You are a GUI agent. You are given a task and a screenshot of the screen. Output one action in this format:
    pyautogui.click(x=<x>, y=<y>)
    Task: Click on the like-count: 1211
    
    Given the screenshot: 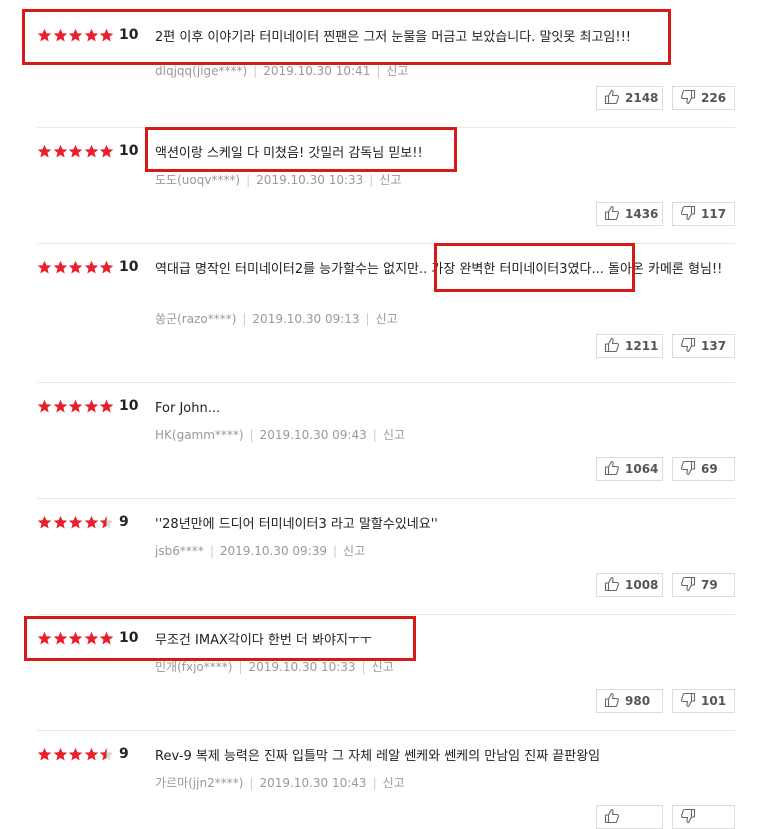 What is the action you would take?
    pyautogui.click(x=642, y=346)
    